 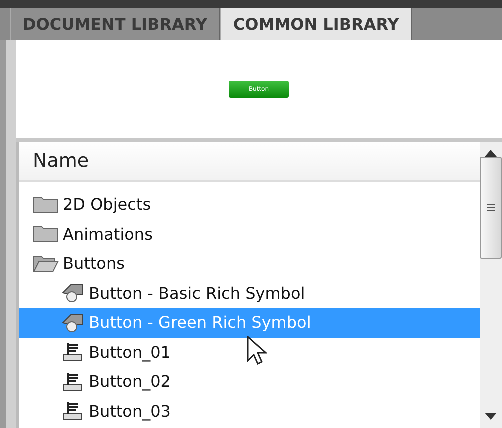 I want to click on library-item: Button_02, so click(x=249, y=381).